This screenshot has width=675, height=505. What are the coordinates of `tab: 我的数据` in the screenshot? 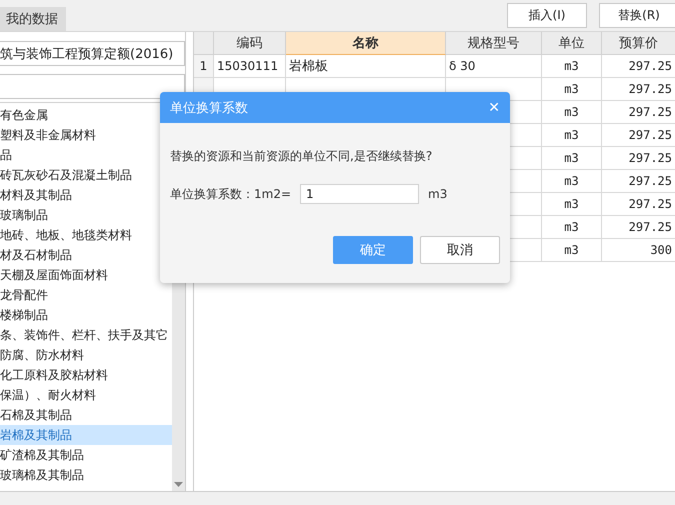 It's located at (33, 19).